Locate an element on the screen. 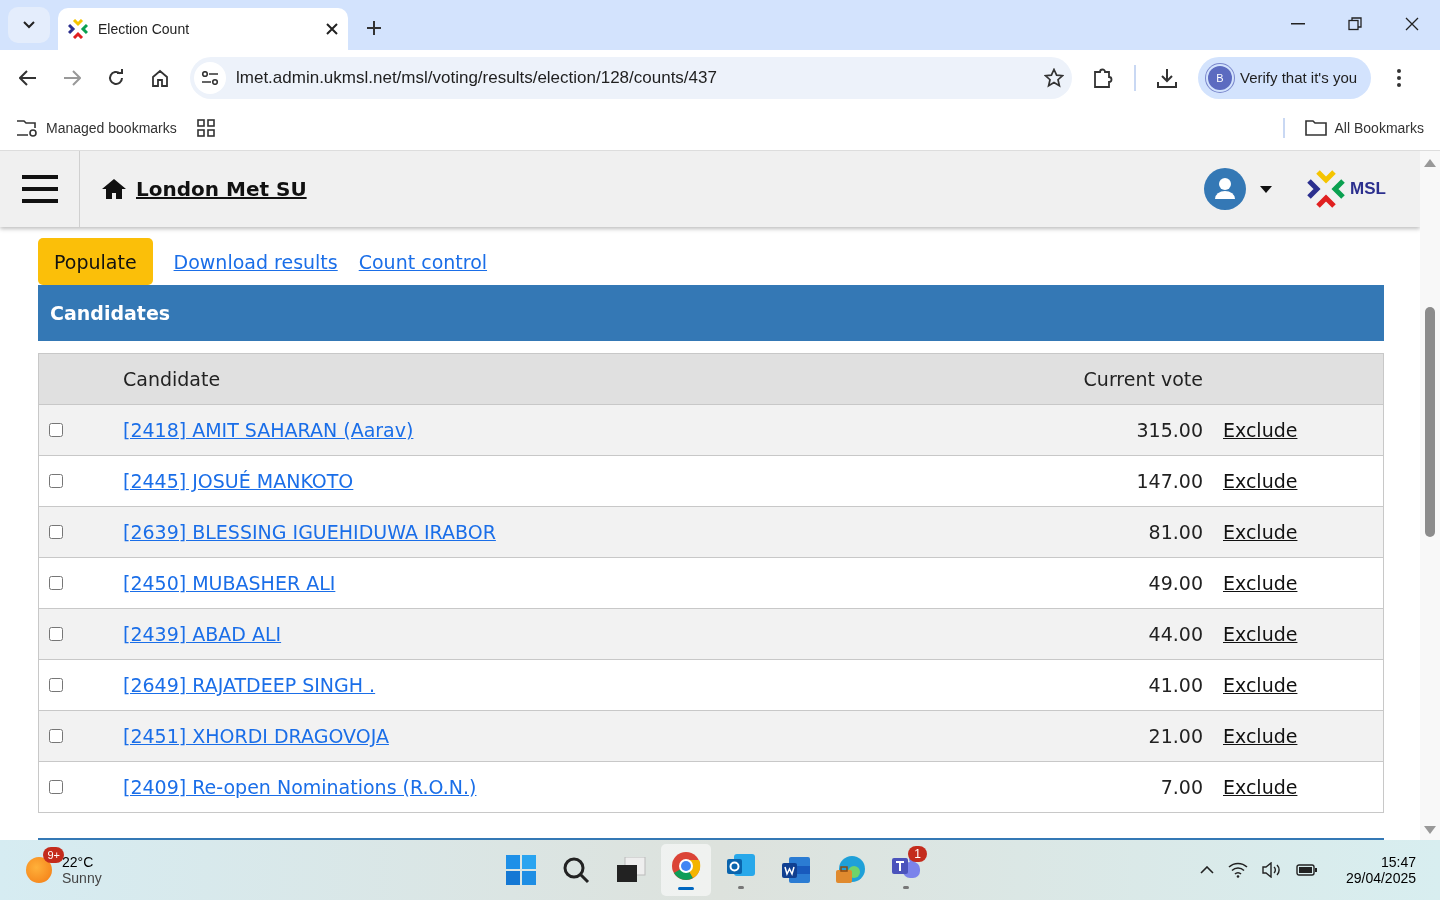  show-hidden-icons-button is located at coordinates (1206, 870).